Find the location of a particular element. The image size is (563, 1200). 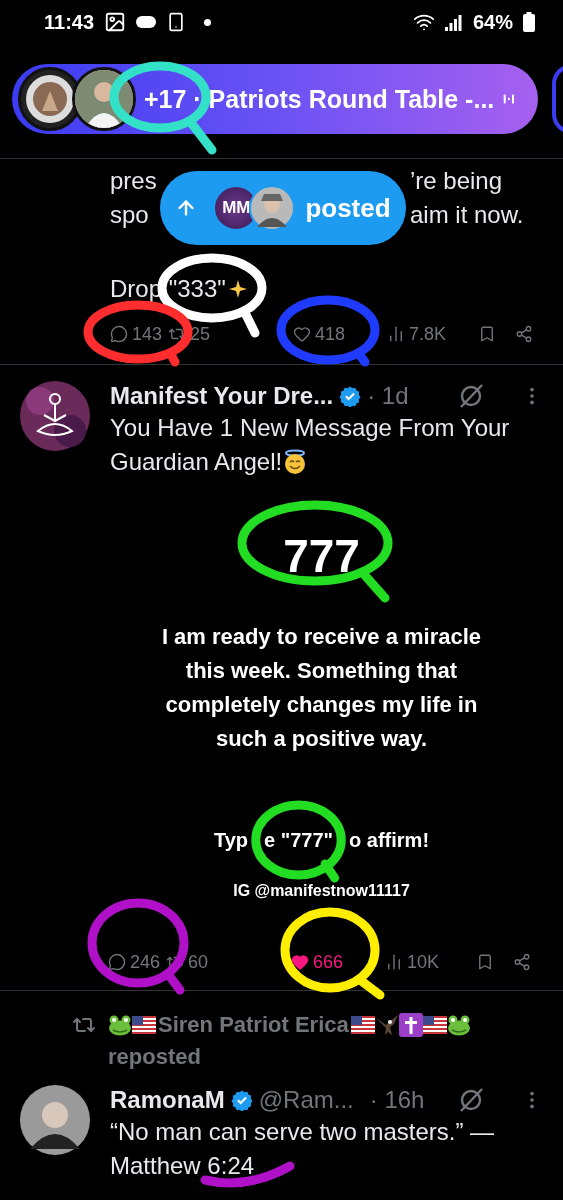

post-text: aim it now. is located at coordinates (467, 215).